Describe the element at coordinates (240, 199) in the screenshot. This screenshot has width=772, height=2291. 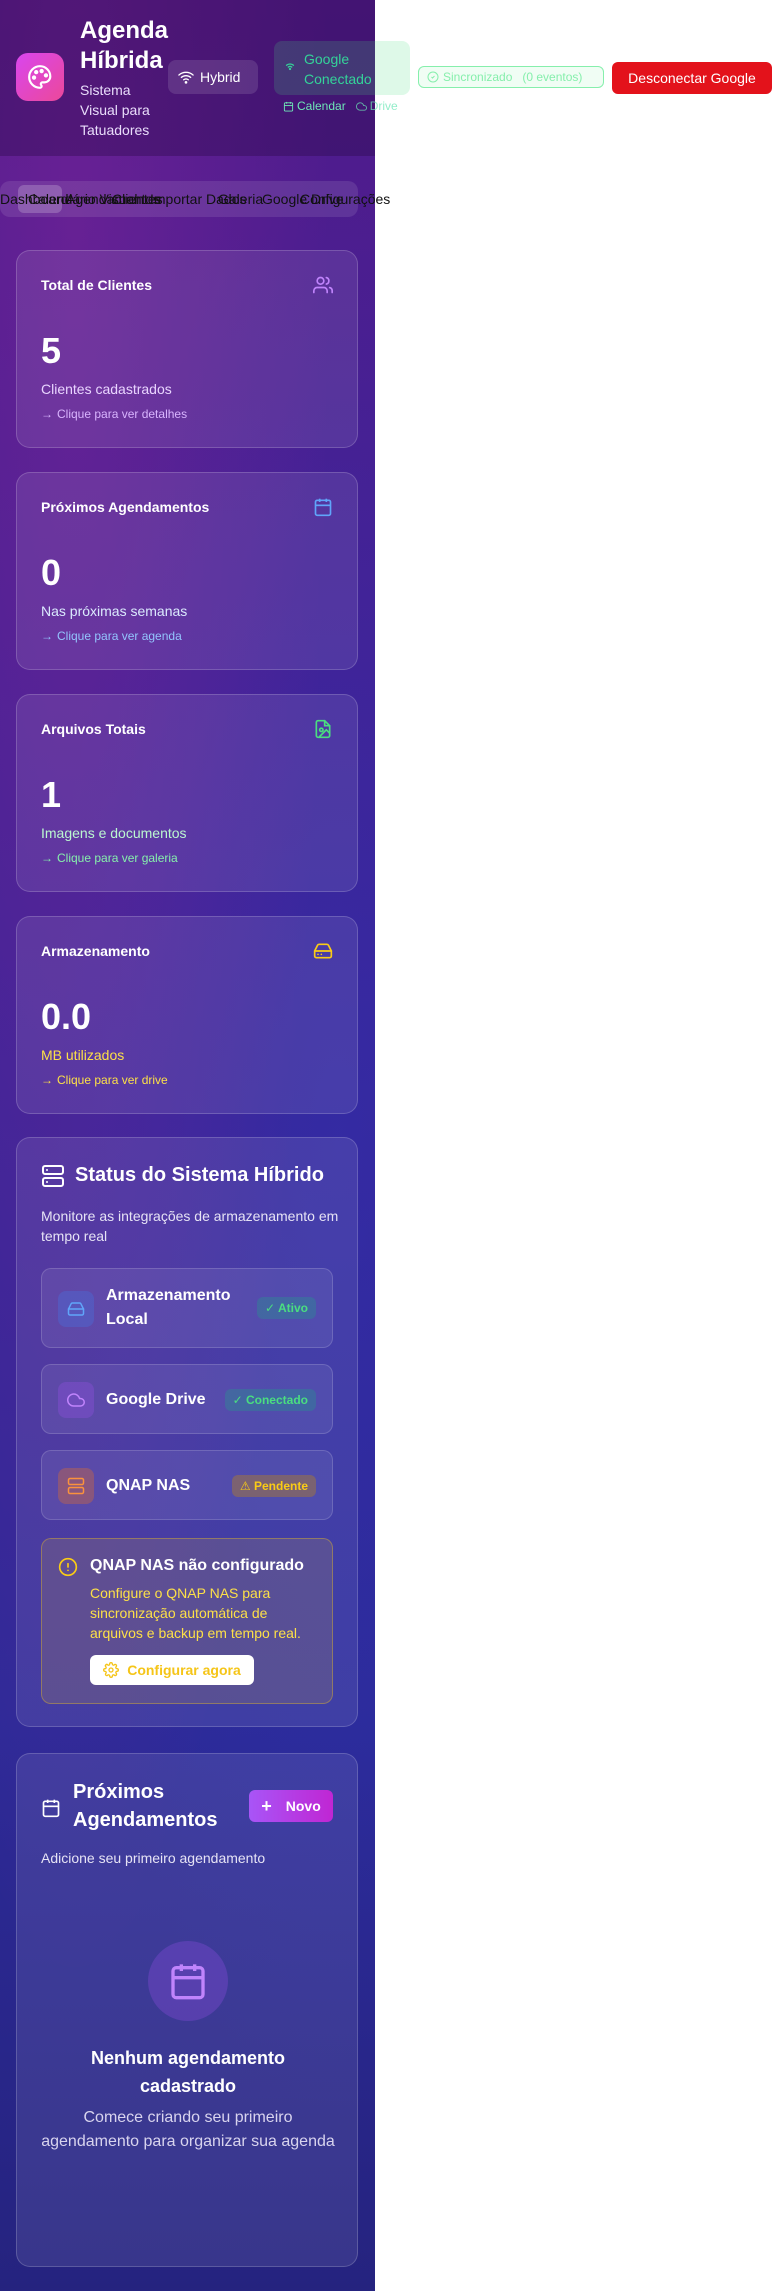
I see `tab-galeria: Galeria` at that location.